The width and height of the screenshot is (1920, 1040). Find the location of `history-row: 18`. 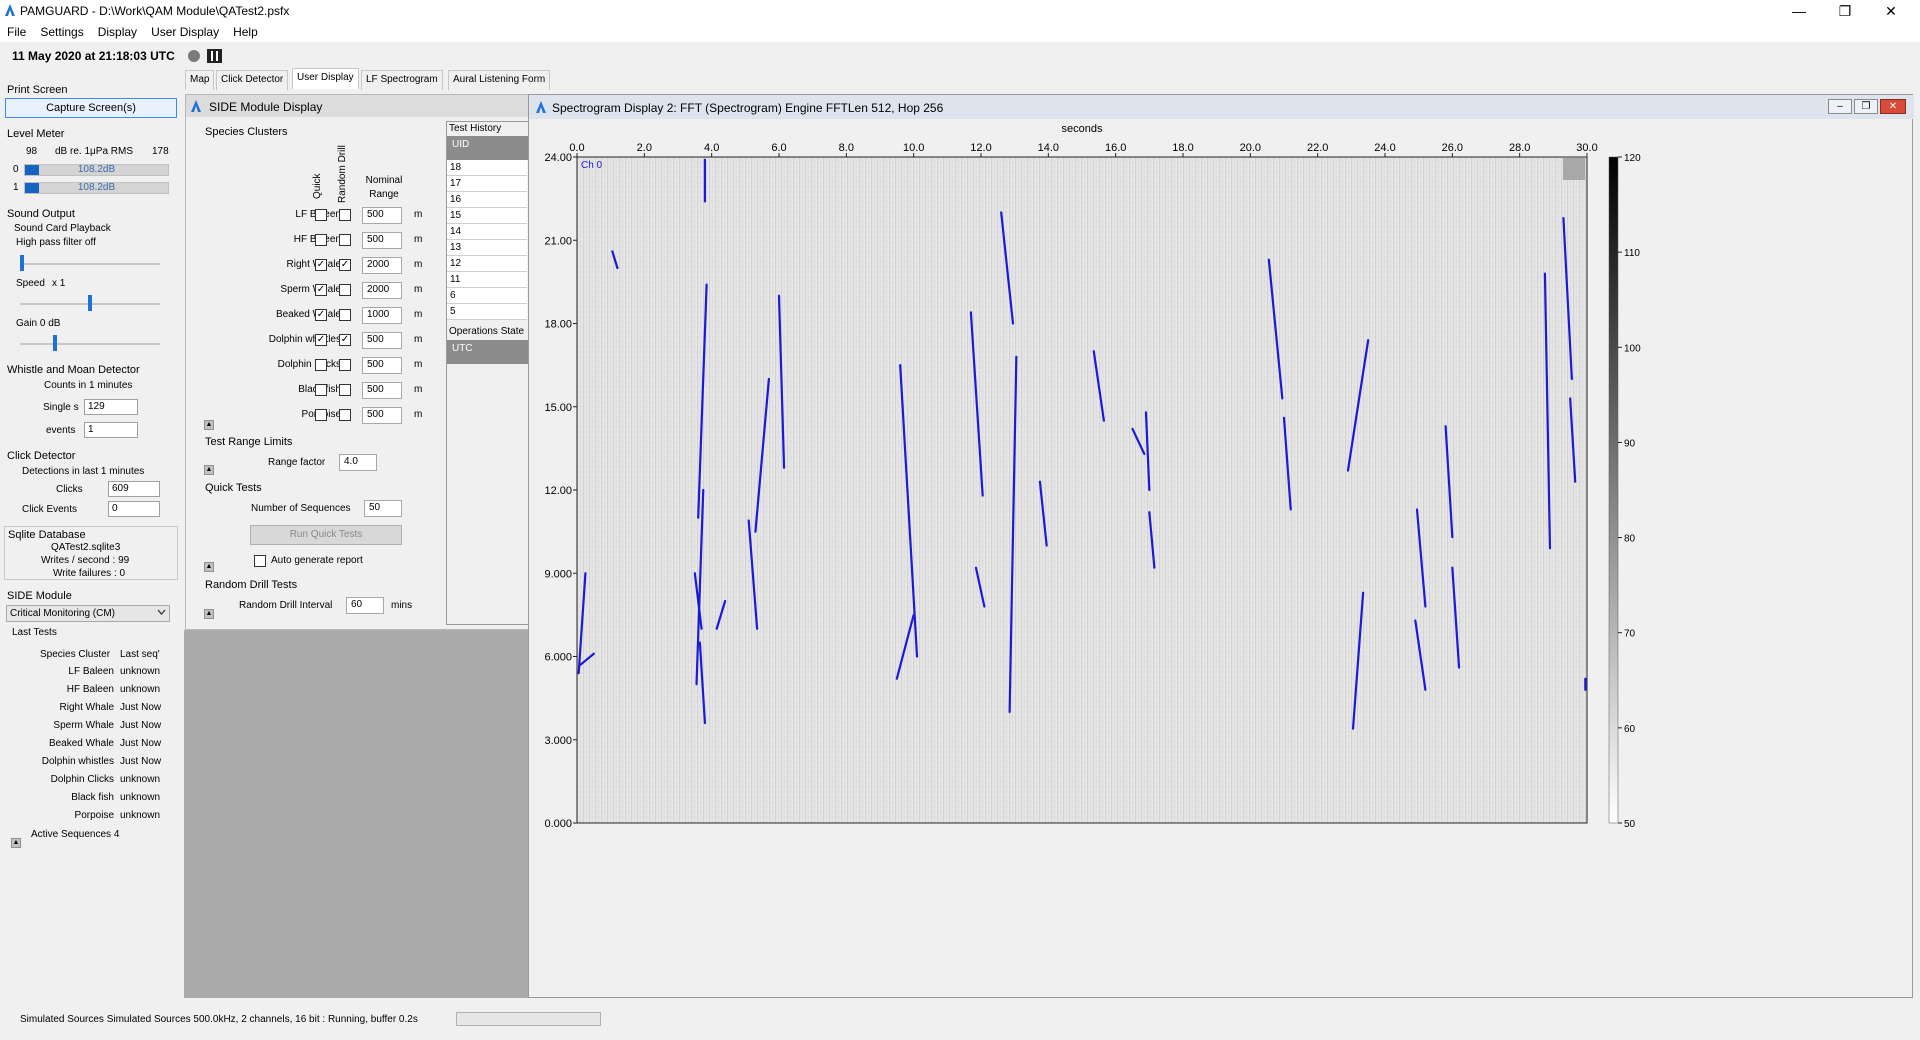

history-row: 18 is located at coordinates (487, 168).